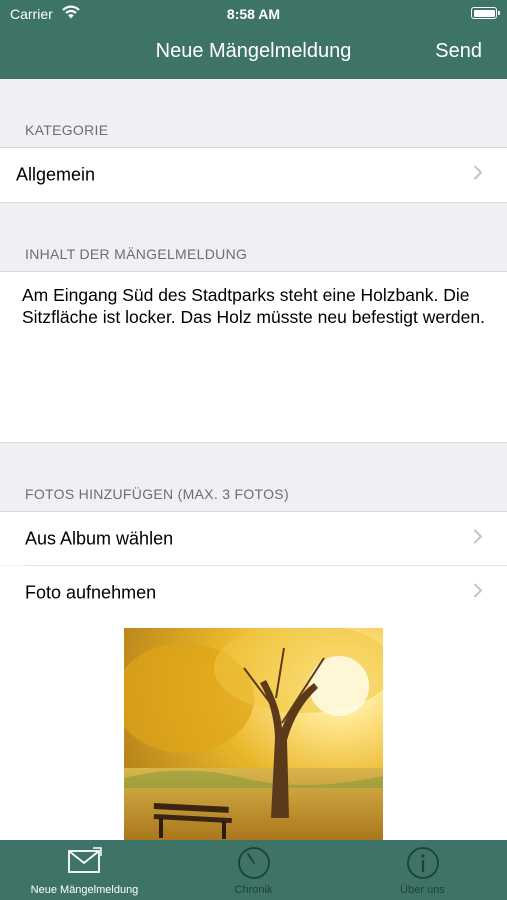  I want to click on tab-label: Über uns, so click(422, 890).